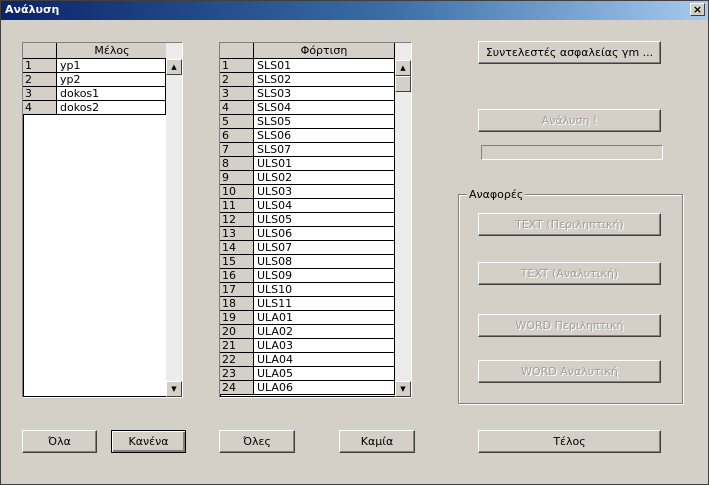 This screenshot has width=709, height=485. I want to click on table-row: SLS03, so click(324, 94).